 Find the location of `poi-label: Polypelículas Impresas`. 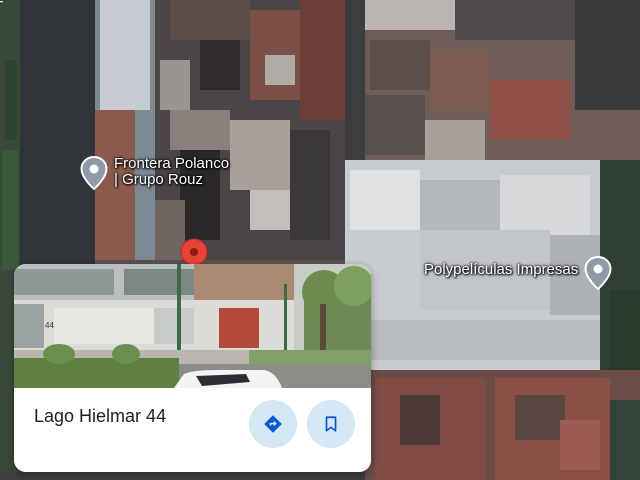

poi-label: Polypelículas Impresas is located at coordinates (501, 269).